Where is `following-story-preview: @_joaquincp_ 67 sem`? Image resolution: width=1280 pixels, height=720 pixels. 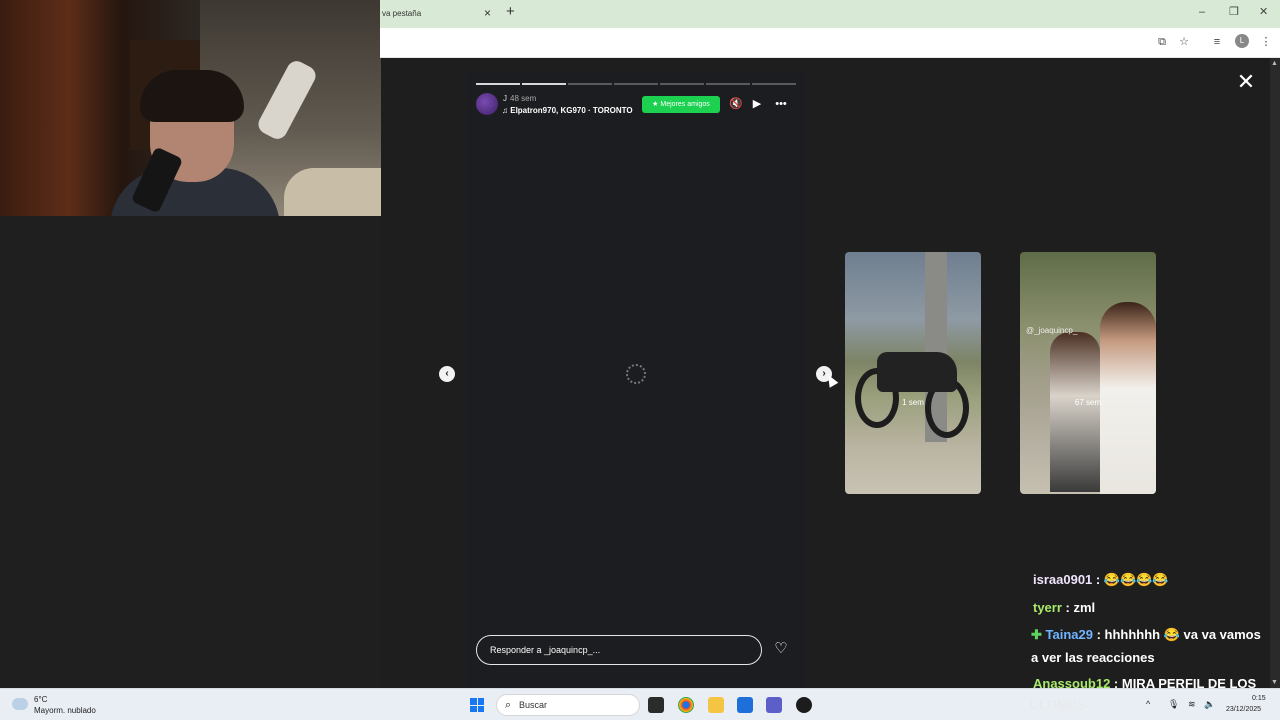 following-story-preview: @_joaquincp_ 67 sem is located at coordinates (1088, 373).